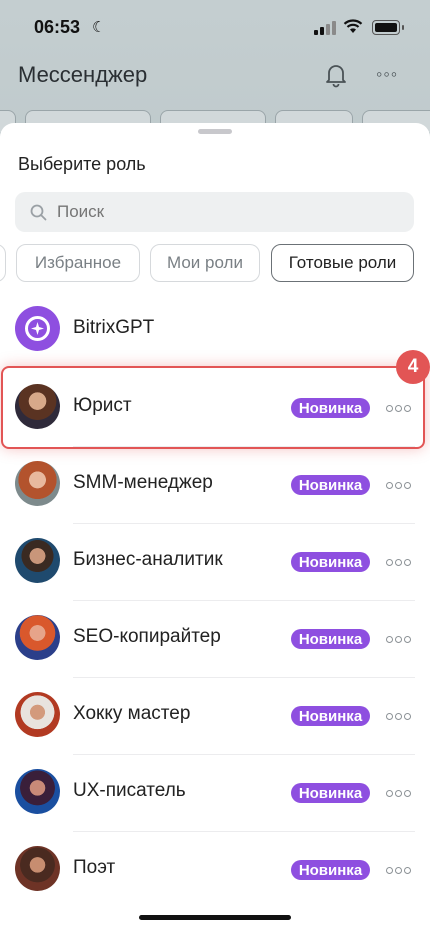 This screenshot has width=430, height=930. I want to click on role-name: SEO-копирайтер, so click(147, 636).